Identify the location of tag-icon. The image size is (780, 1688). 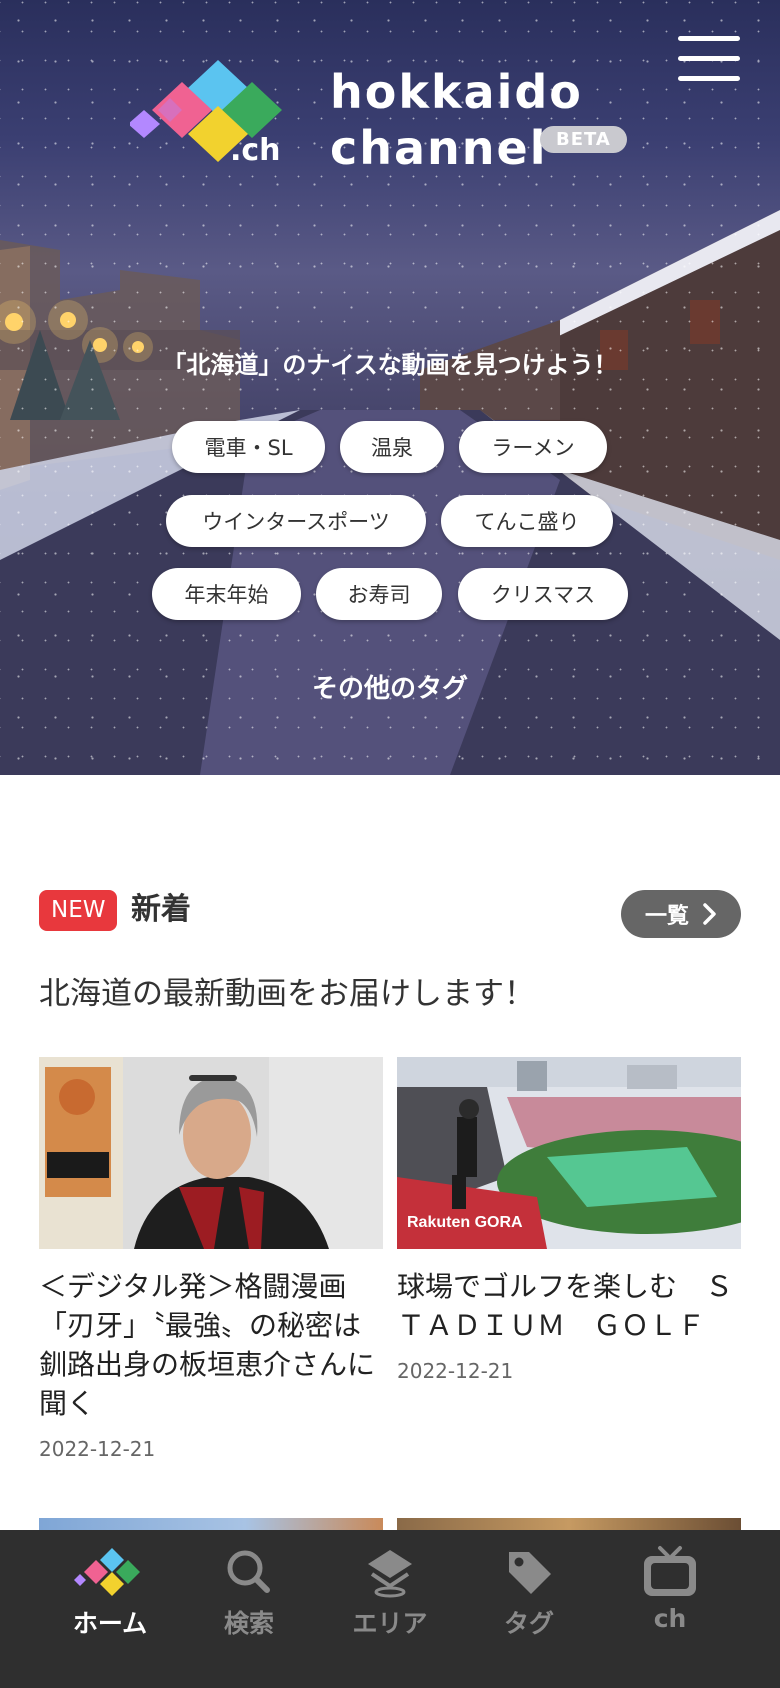
(530, 1573).